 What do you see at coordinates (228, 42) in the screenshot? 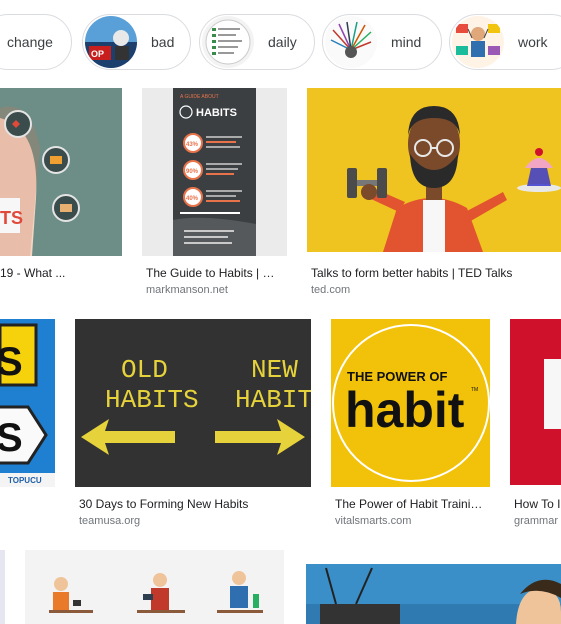
I see `daily-chip-thumbnail` at bounding box center [228, 42].